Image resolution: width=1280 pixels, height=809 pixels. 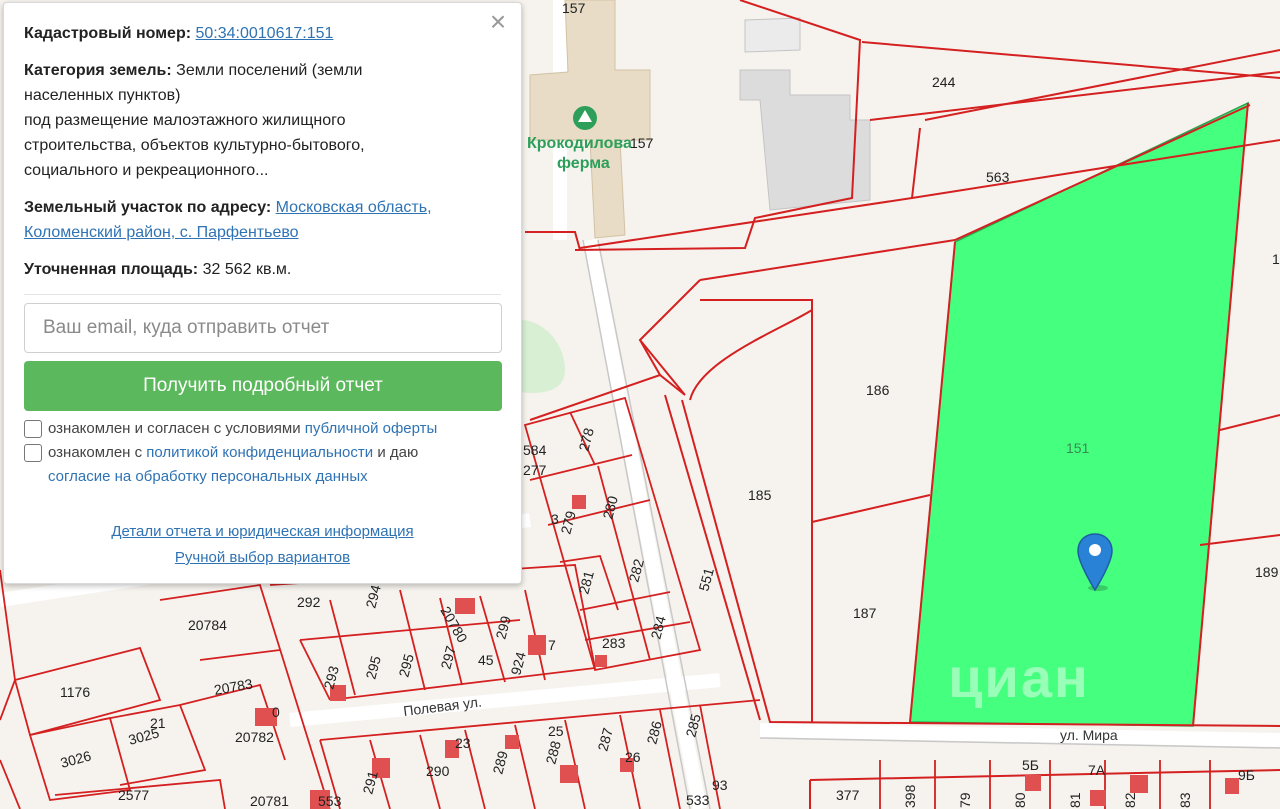 What do you see at coordinates (518, 663) in the screenshot?
I see `parcel-label: 924` at bounding box center [518, 663].